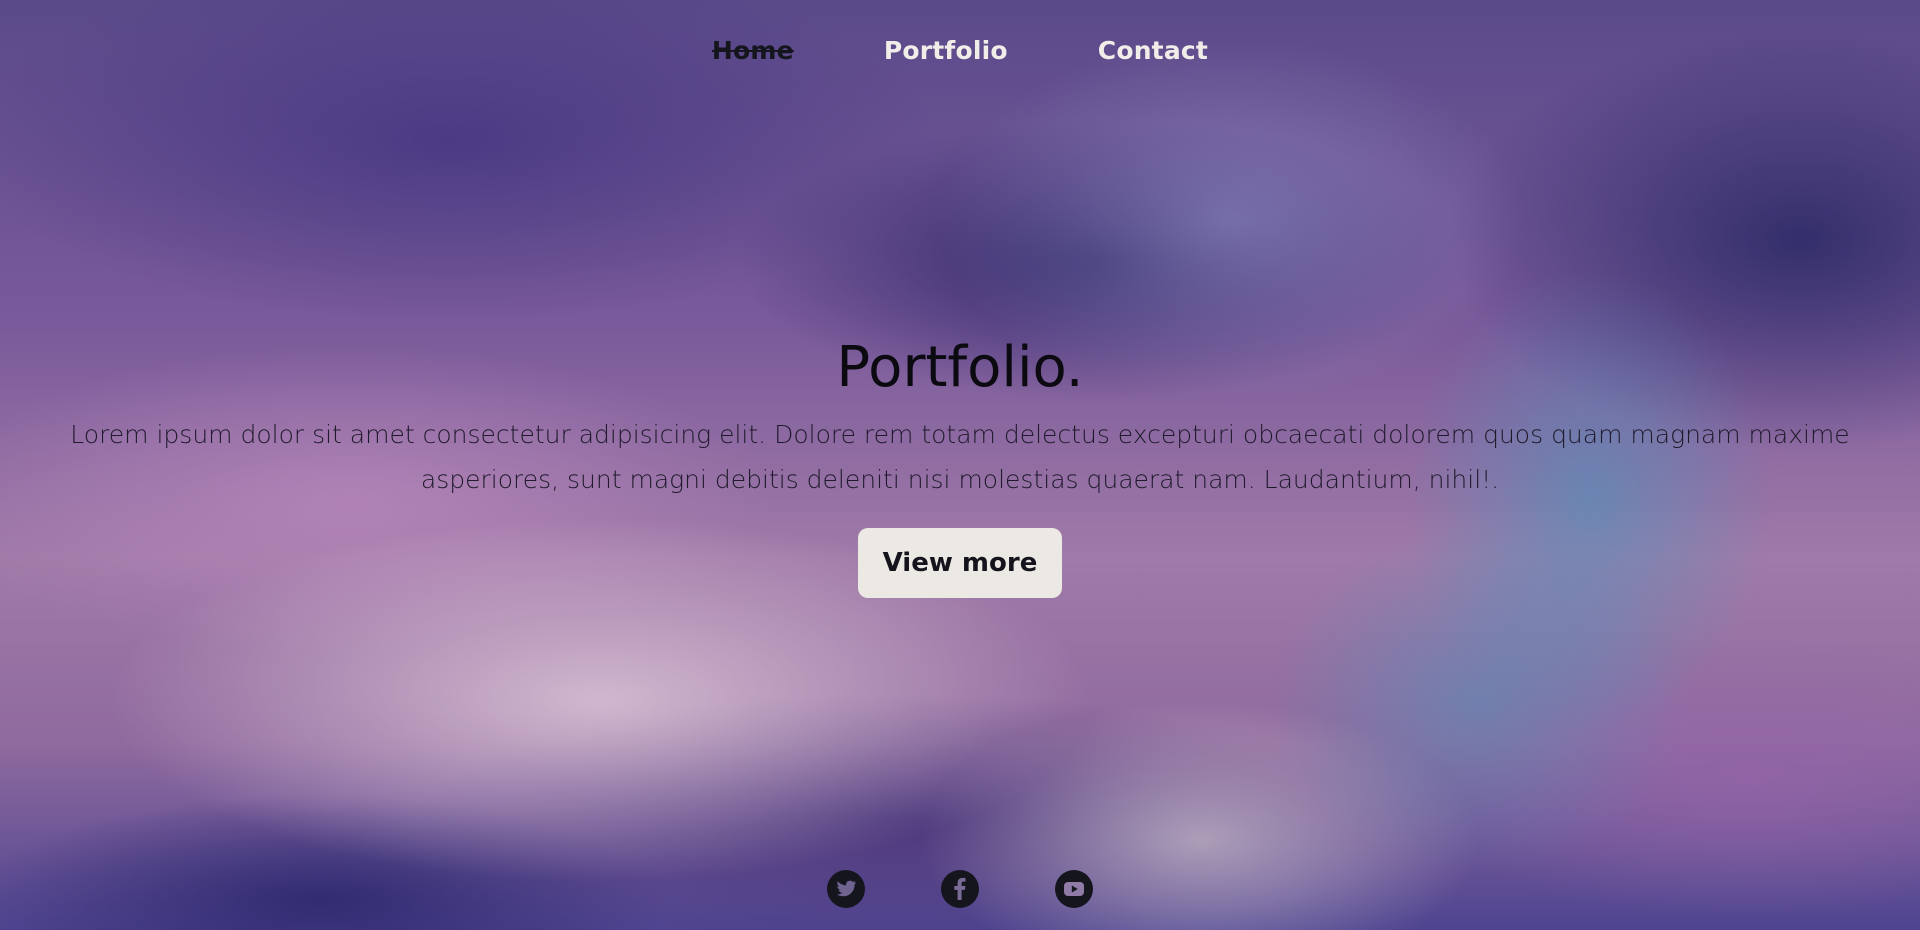 The height and width of the screenshot is (930, 1920). I want to click on hero-title: Portfolio., so click(960, 367).